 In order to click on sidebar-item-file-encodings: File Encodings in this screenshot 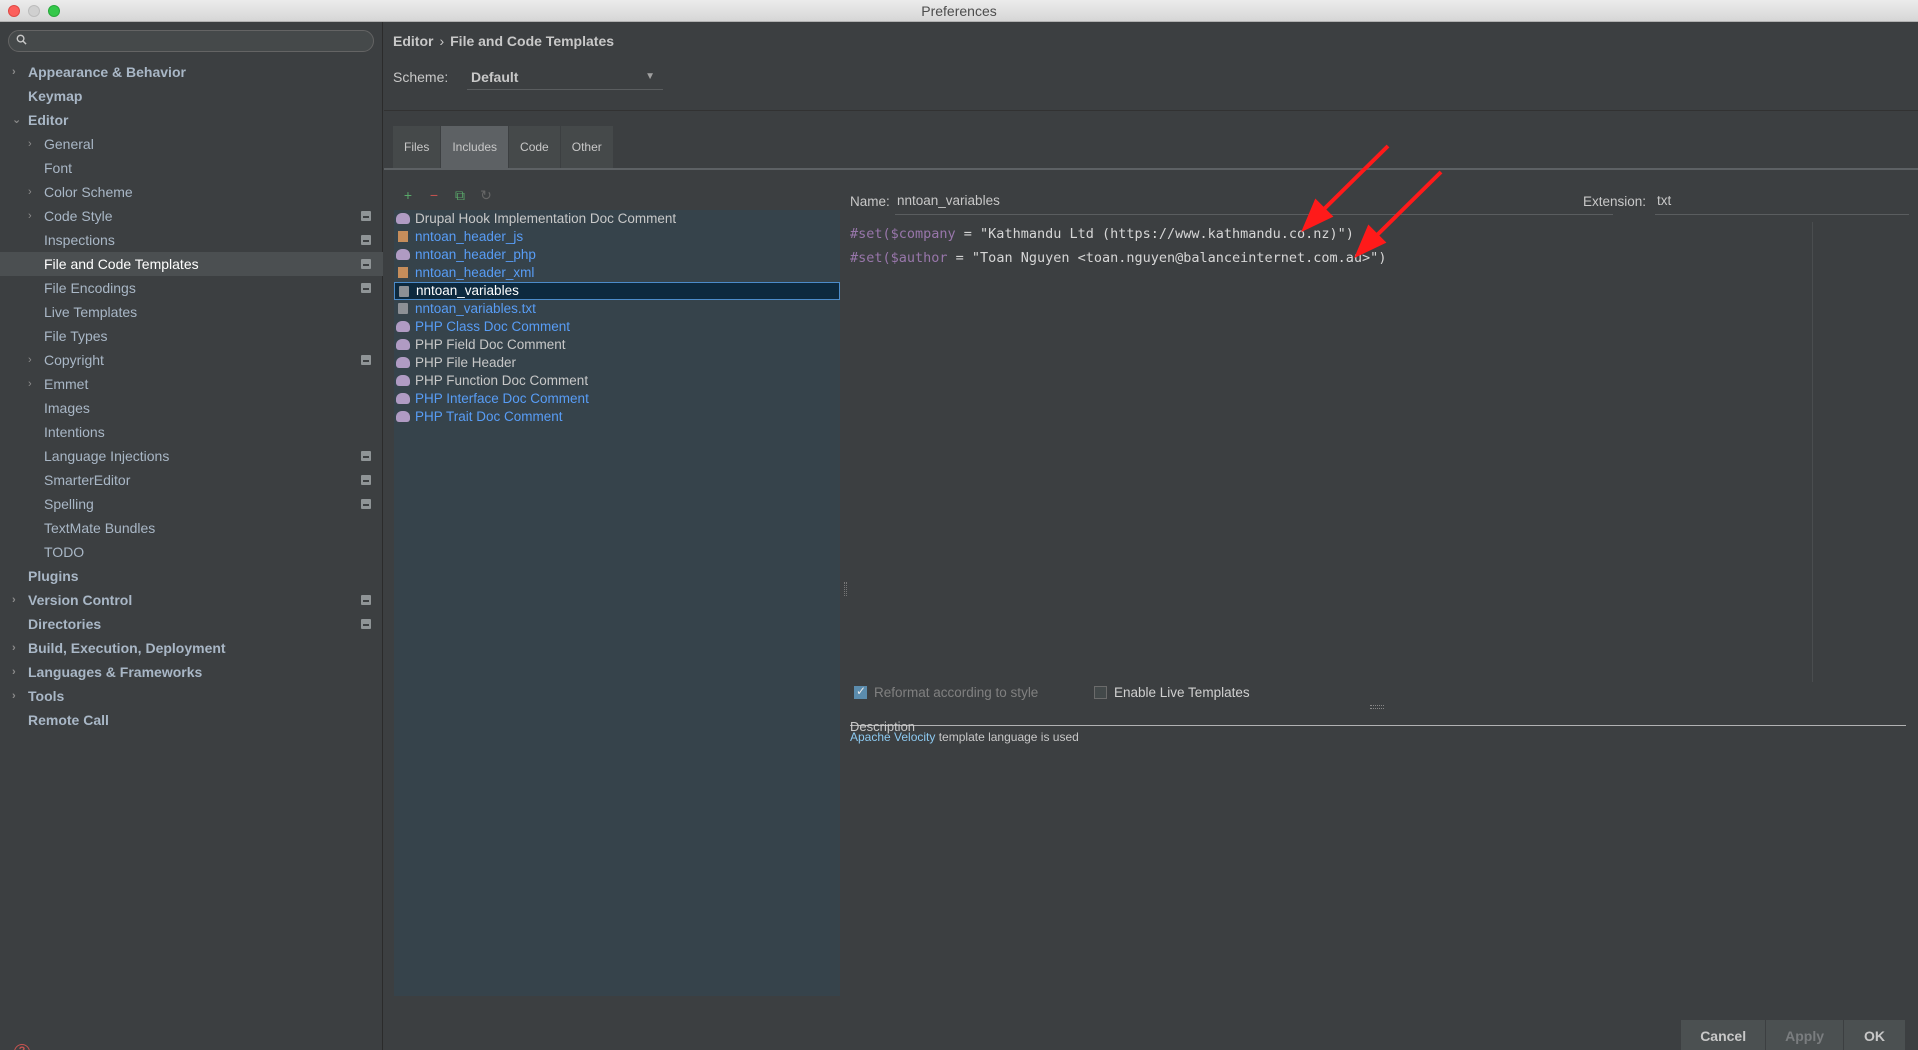, I will do `click(191, 288)`.